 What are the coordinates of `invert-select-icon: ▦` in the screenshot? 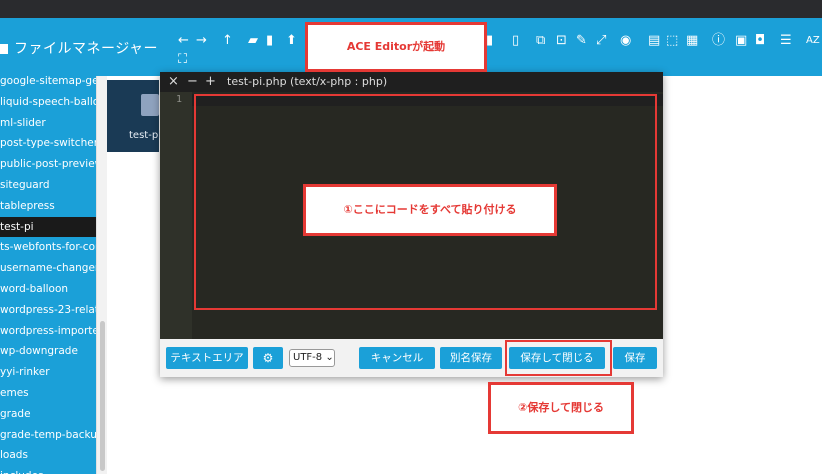 It's located at (692, 41).